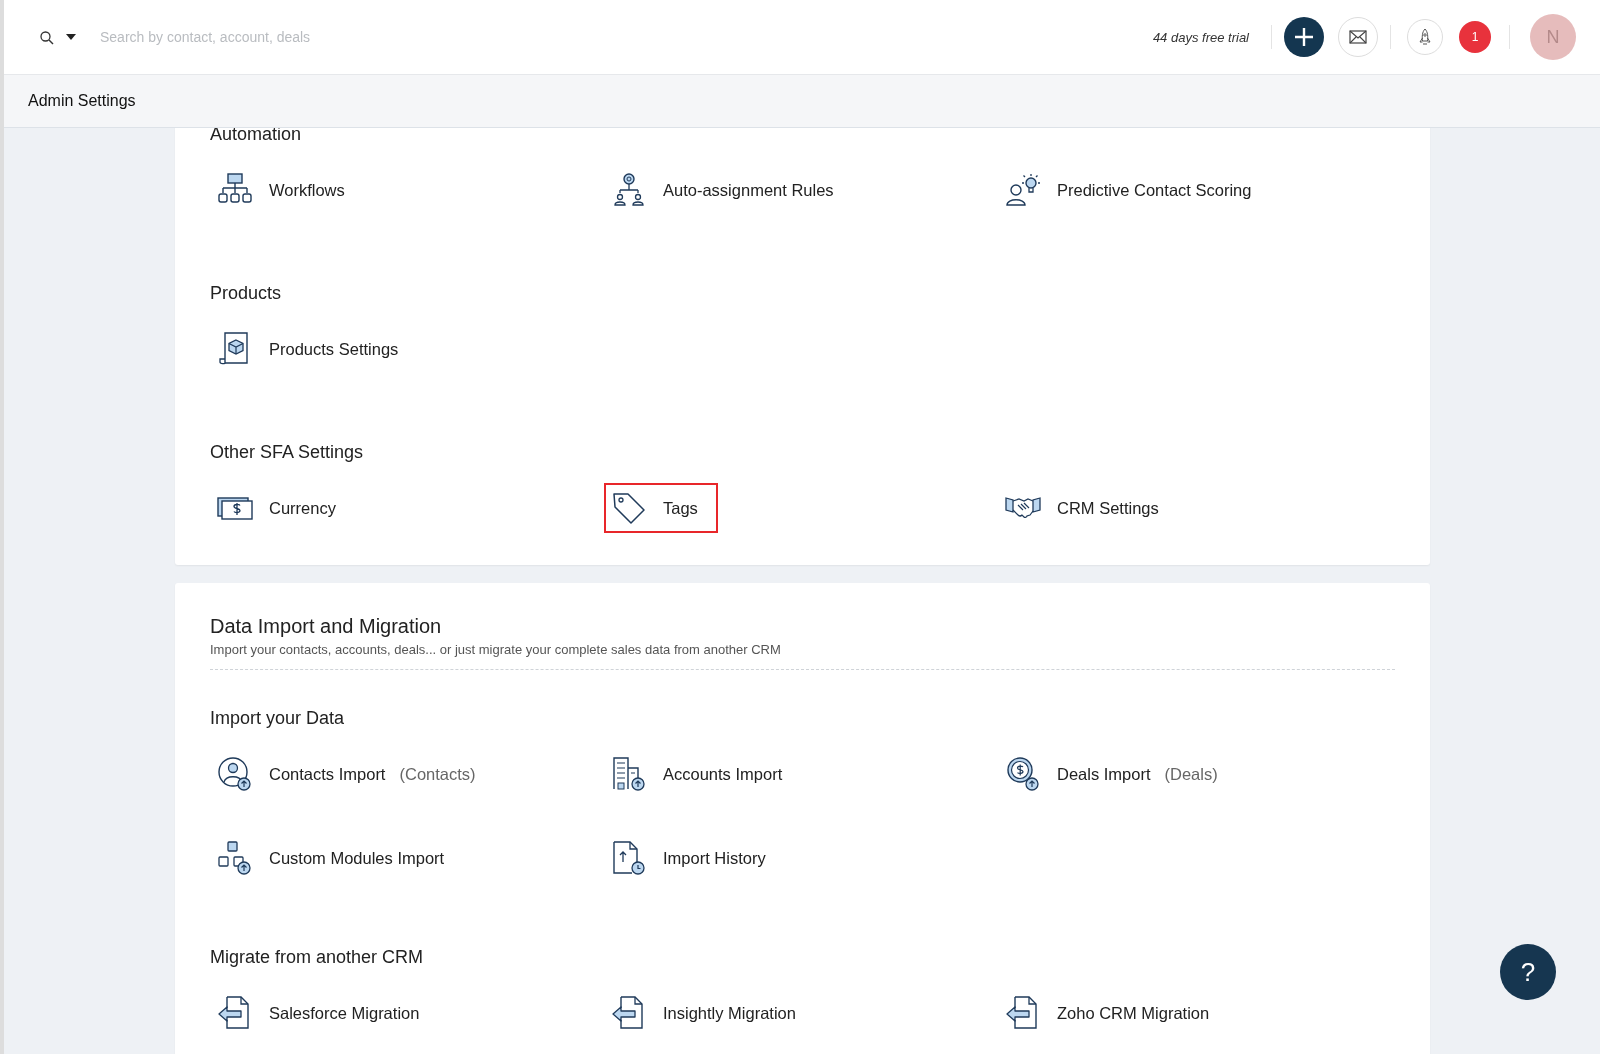 This screenshot has width=1600, height=1054. I want to click on rocket-icon, so click(1425, 37).